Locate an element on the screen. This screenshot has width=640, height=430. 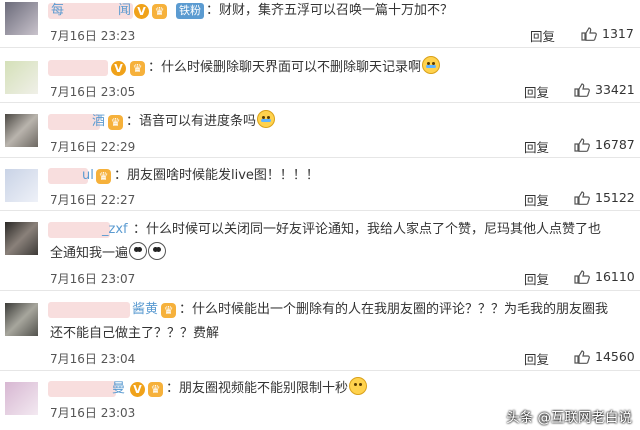
comment-3: 酒 ♛ ：语音可以有进度条吗 7月16日 22:29 回复 16787 is located at coordinates (320, 130).